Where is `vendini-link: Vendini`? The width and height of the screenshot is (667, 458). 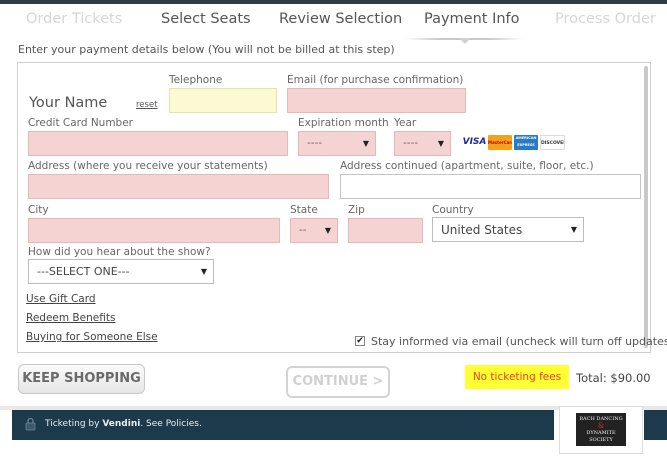 vendini-link: Vendini is located at coordinates (121, 424).